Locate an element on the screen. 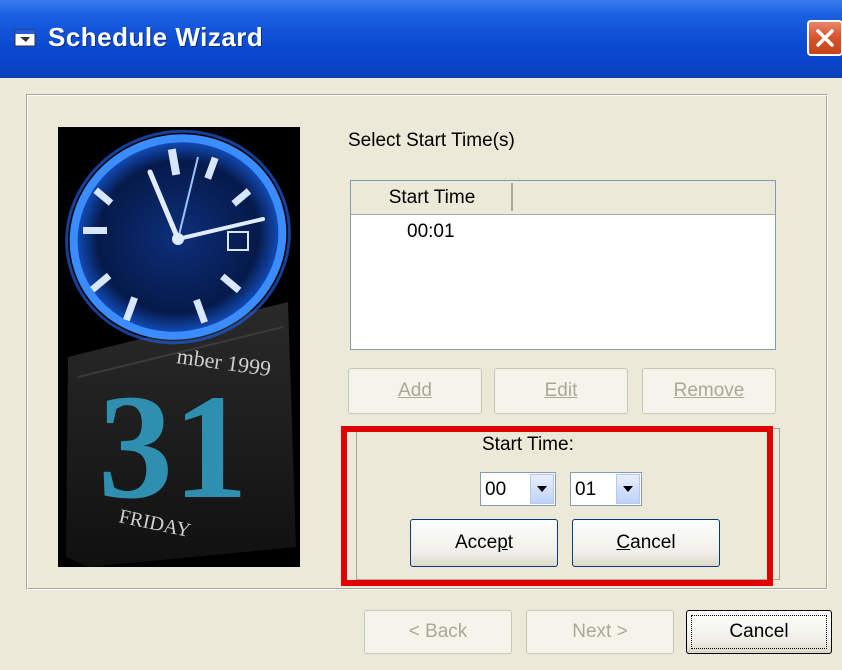 The width and height of the screenshot is (842, 670). back-button: < Back is located at coordinates (438, 632).